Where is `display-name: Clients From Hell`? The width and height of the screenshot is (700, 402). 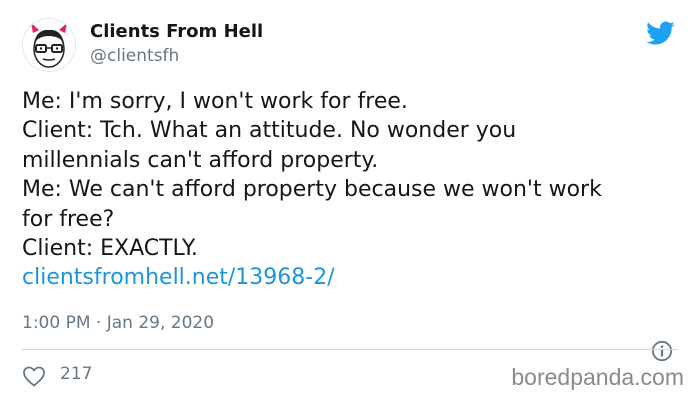
display-name: Clients From Hell is located at coordinates (176, 31).